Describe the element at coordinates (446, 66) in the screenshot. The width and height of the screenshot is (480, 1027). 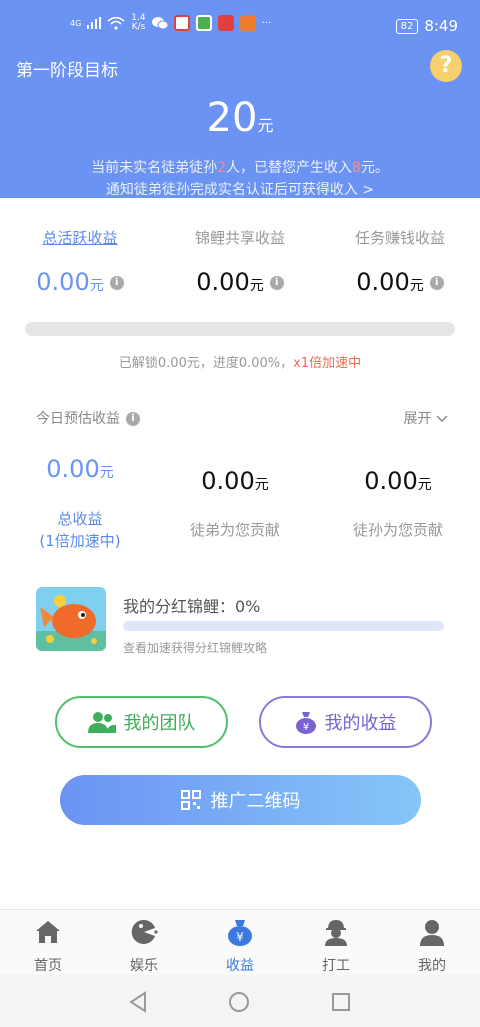
I see `help-button: ?` at that location.